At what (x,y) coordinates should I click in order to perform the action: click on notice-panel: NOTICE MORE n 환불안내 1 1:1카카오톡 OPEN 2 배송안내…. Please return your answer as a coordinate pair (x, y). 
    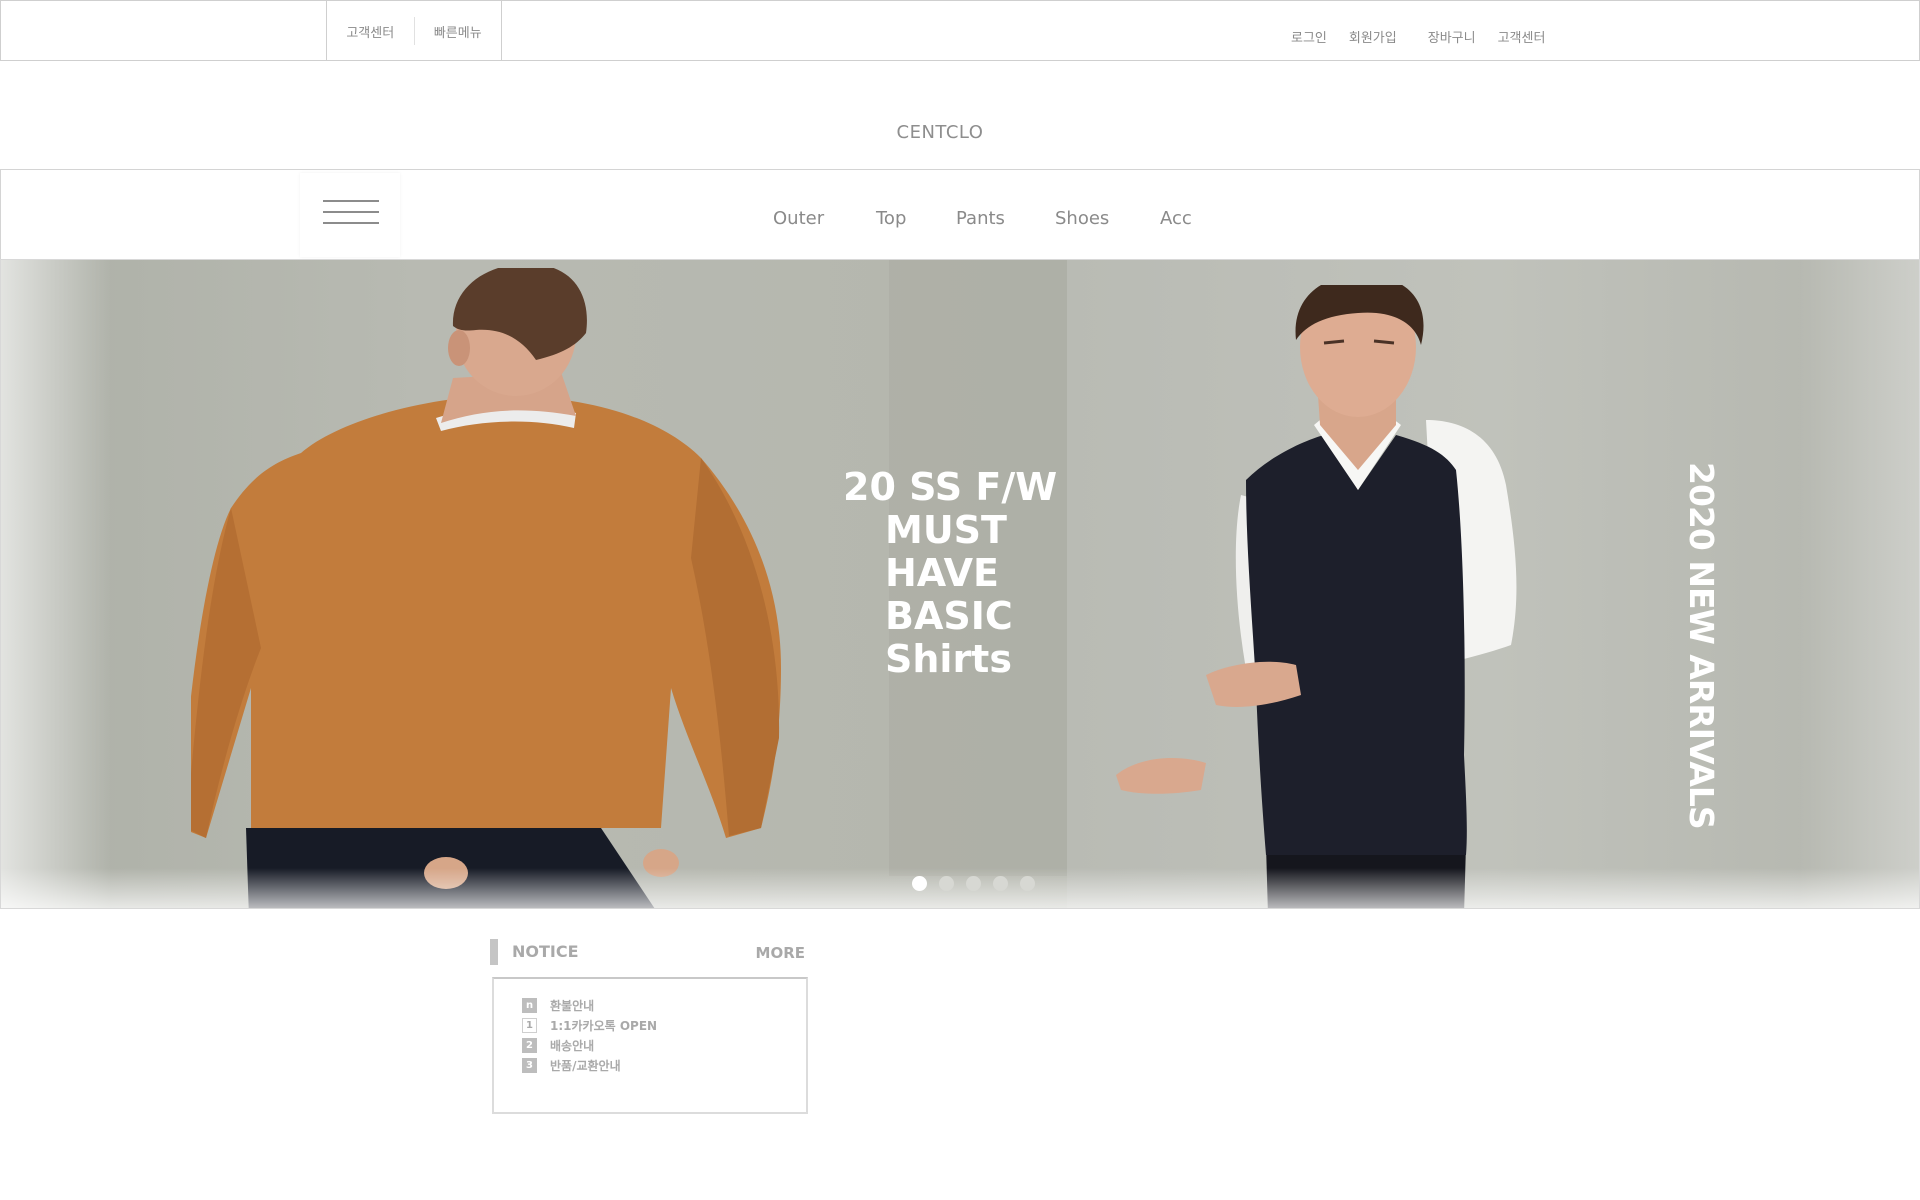
    Looking at the image, I should click on (650, 1027).